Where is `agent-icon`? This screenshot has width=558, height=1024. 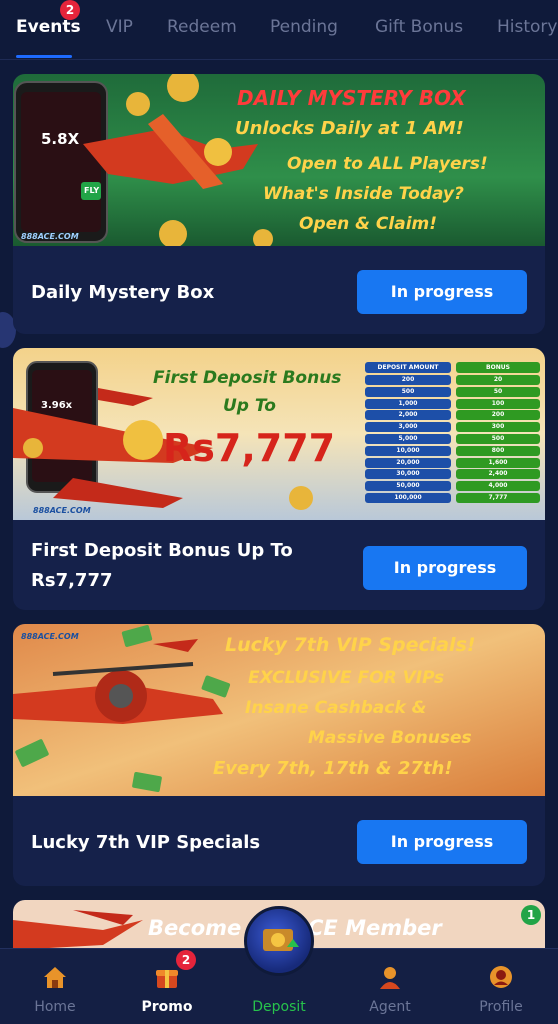 agent-icon is located at coordinates (390, 978).